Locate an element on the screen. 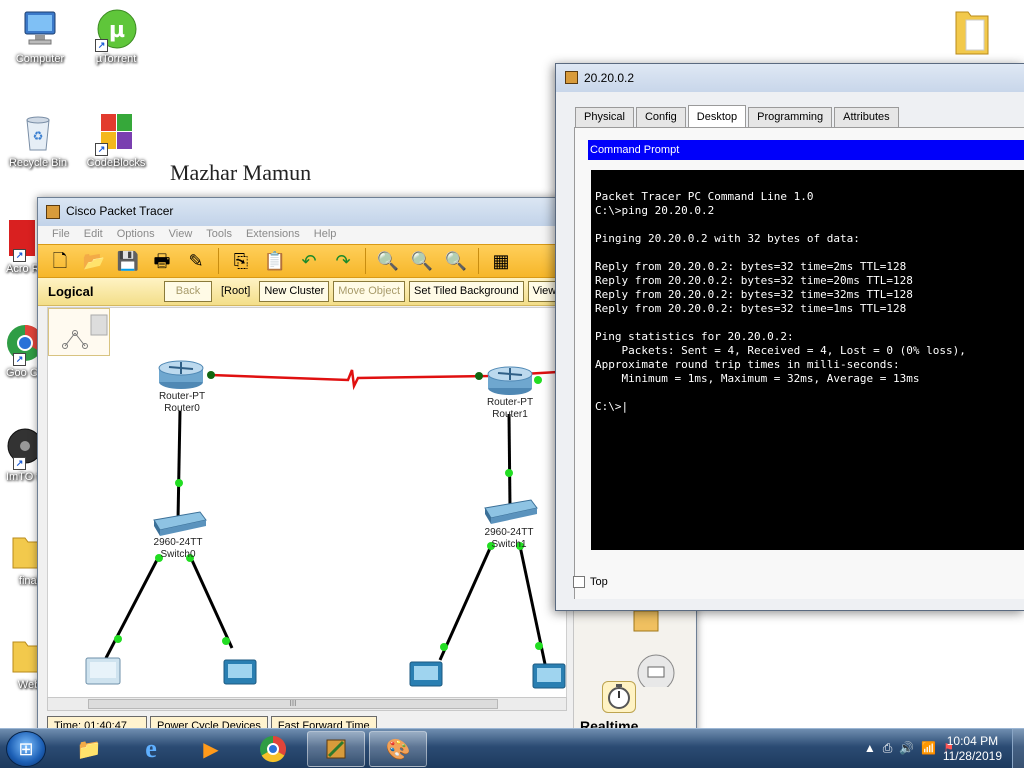 The height and width of the screenshot is (768, 1024). menu-view: View is located at coordinates (181, 236).